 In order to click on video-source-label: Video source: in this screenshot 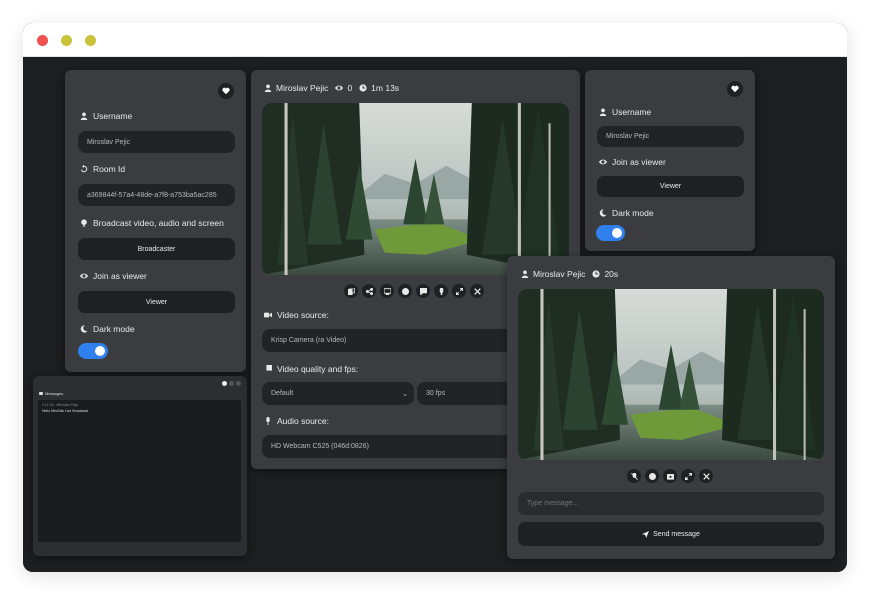, I will do `click(296, 315)`.